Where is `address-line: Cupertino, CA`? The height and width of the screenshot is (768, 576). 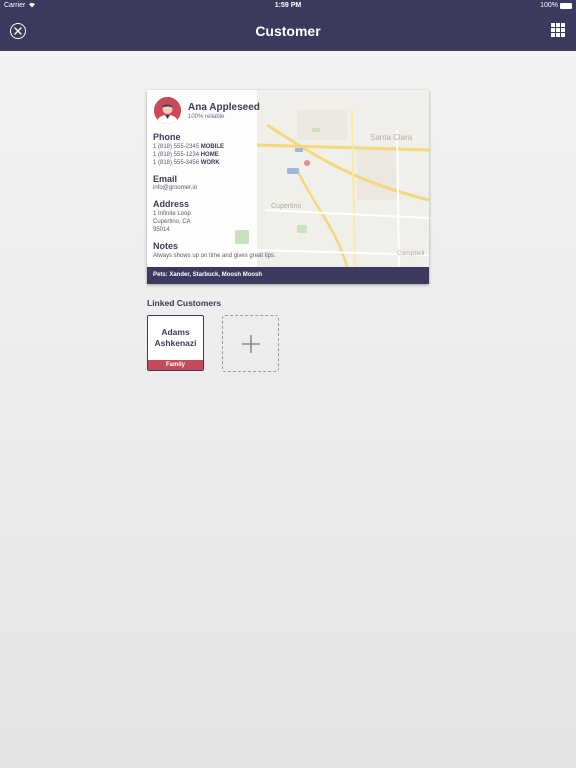
address-line: Cupertino, CA is located at coordinates (172, 222).